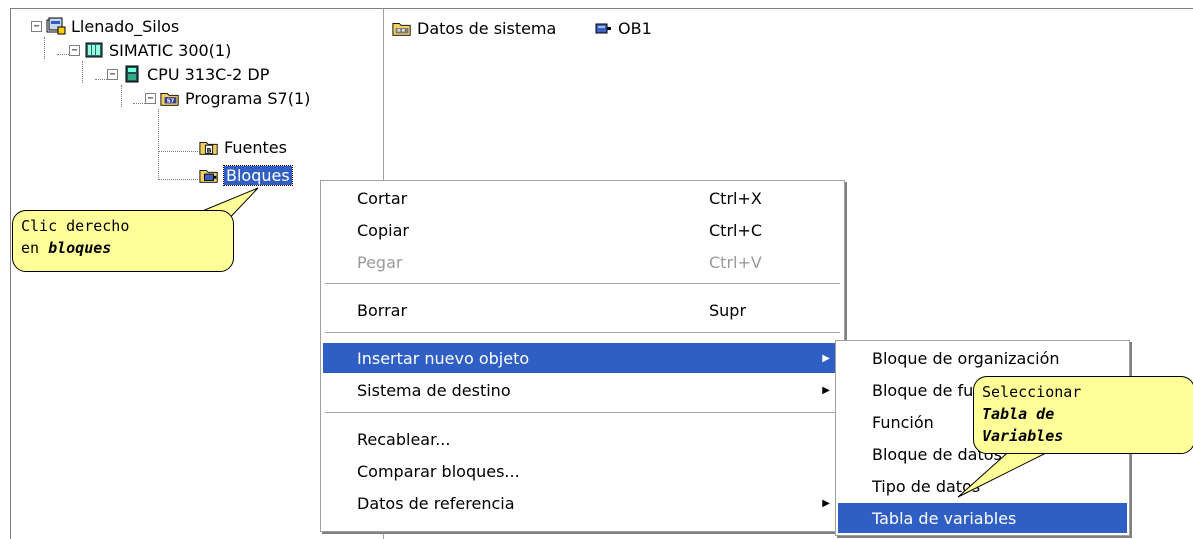  I want to click on callout-line: Variables, so click(1084, 436).